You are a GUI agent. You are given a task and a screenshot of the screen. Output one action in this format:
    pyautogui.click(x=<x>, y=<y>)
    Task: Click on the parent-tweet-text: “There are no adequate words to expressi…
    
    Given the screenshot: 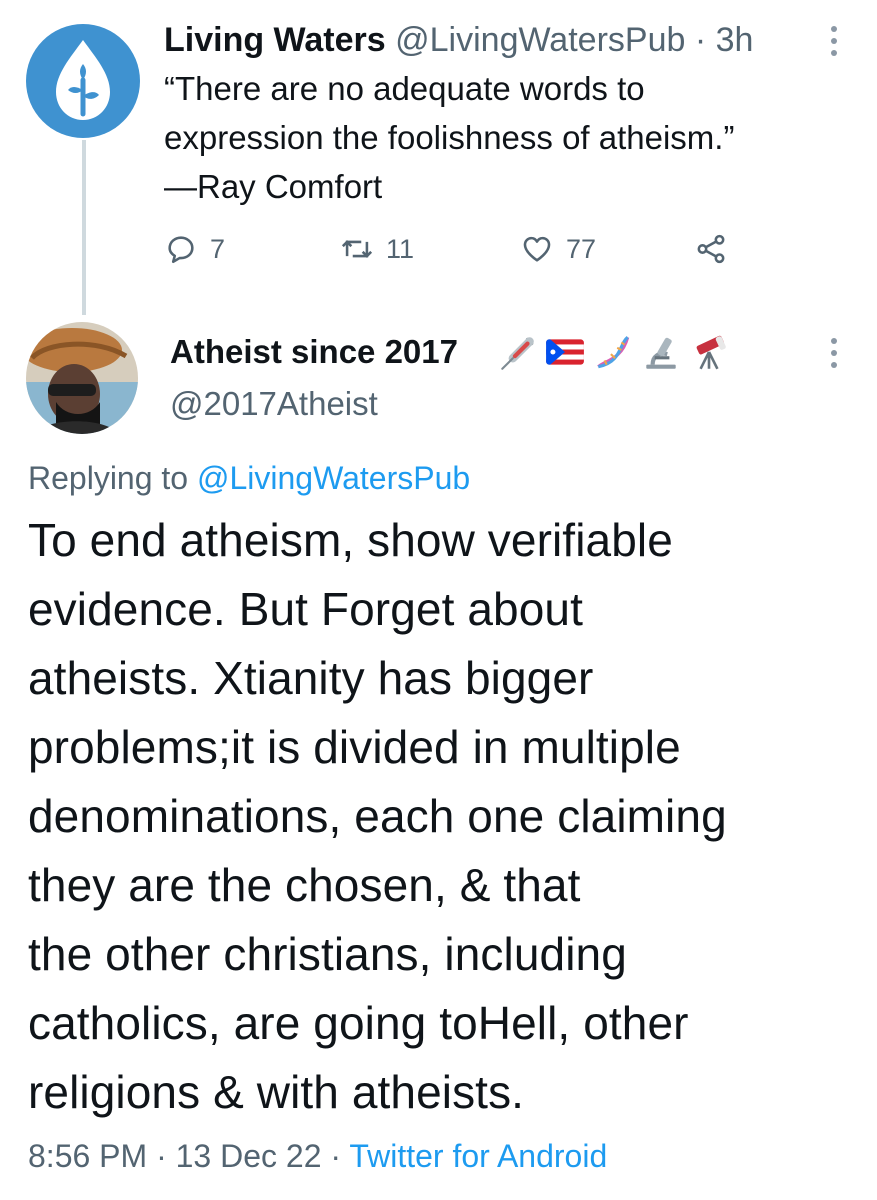 What is the action you would take?
    pyautogui.click(x=504, y=137)
    